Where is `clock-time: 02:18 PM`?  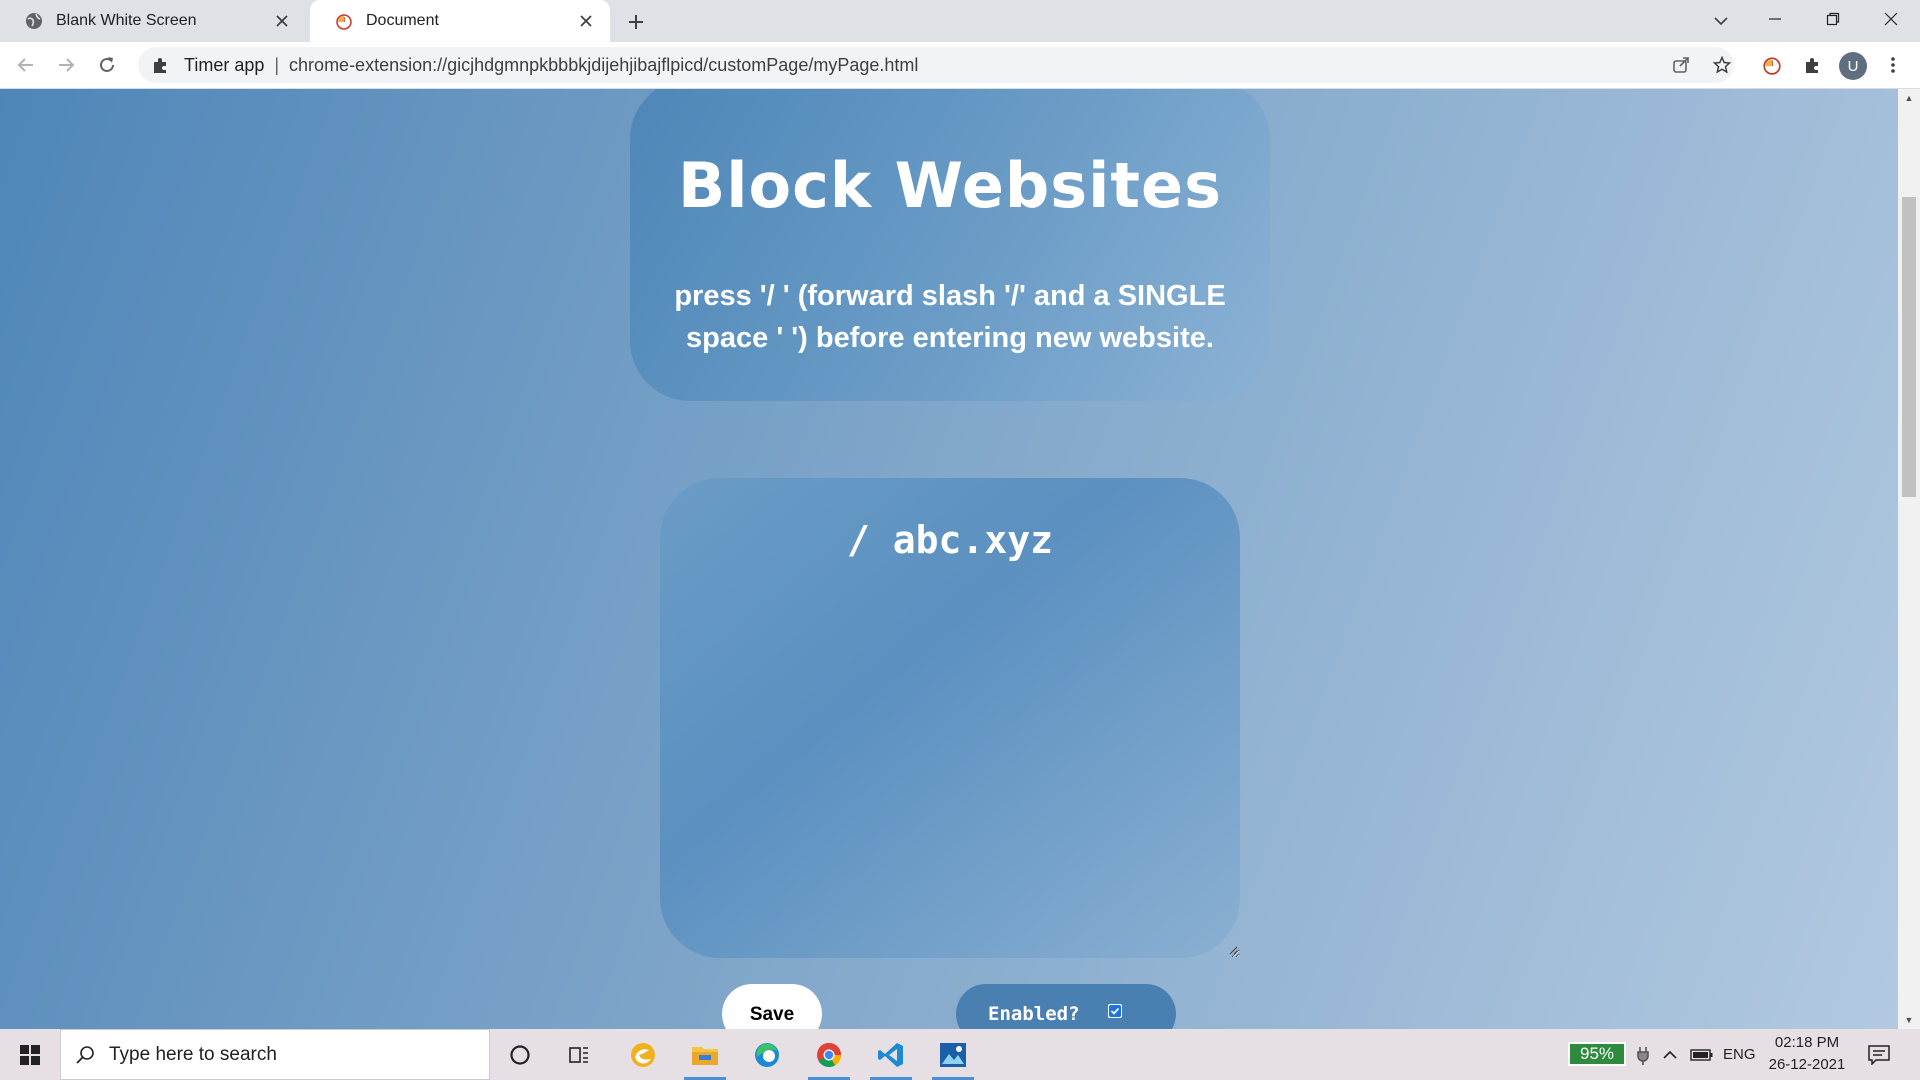
clock-time: 02:18 PM is located at coordinates (1807, 1042).